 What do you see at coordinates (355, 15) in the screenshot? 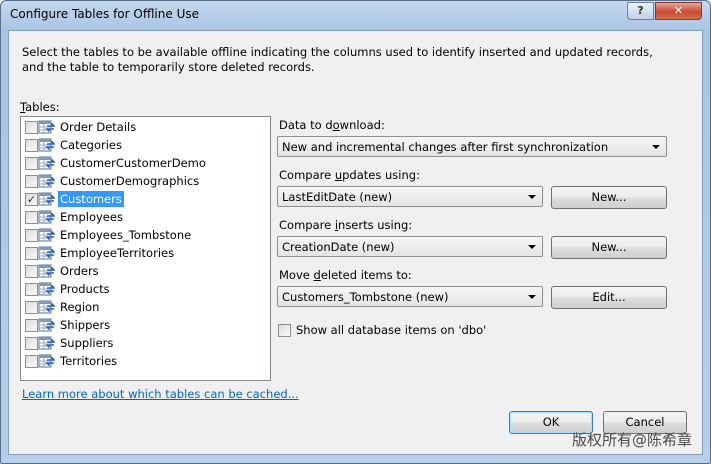
I see `title-bar: Configure Tables for Offline Use ? ✕` at bounding box center [355, 15].